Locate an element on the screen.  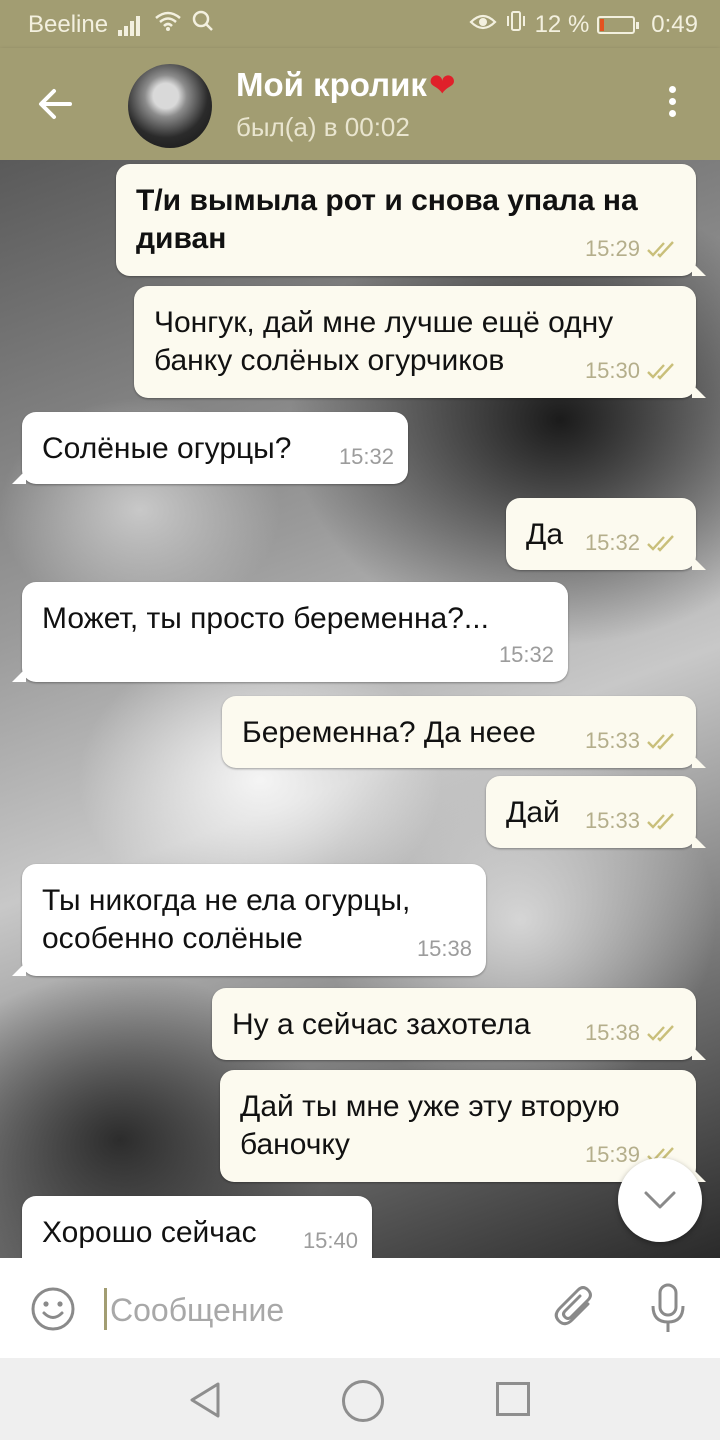
triangle-back-icon is located at coordinates (205, 1400).